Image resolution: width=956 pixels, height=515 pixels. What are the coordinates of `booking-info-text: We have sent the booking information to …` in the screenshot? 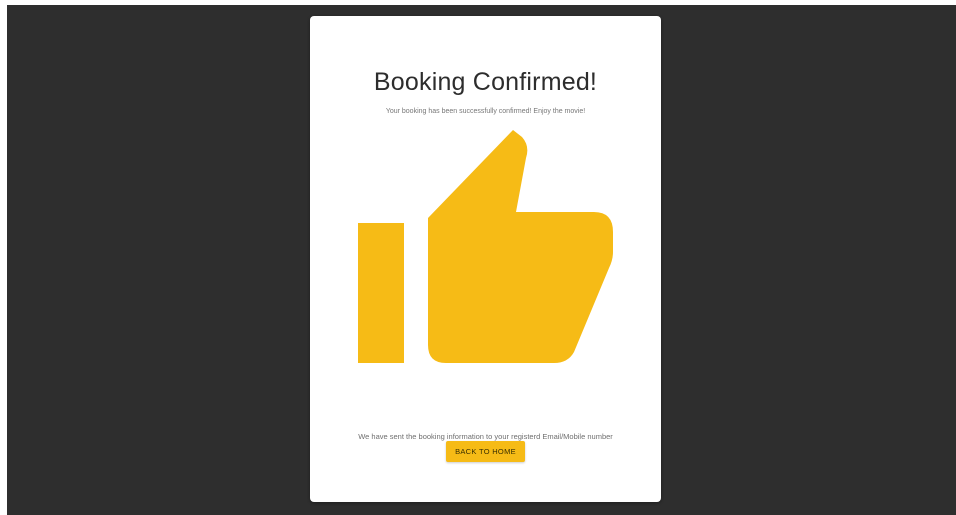 It's located at (485, 436).